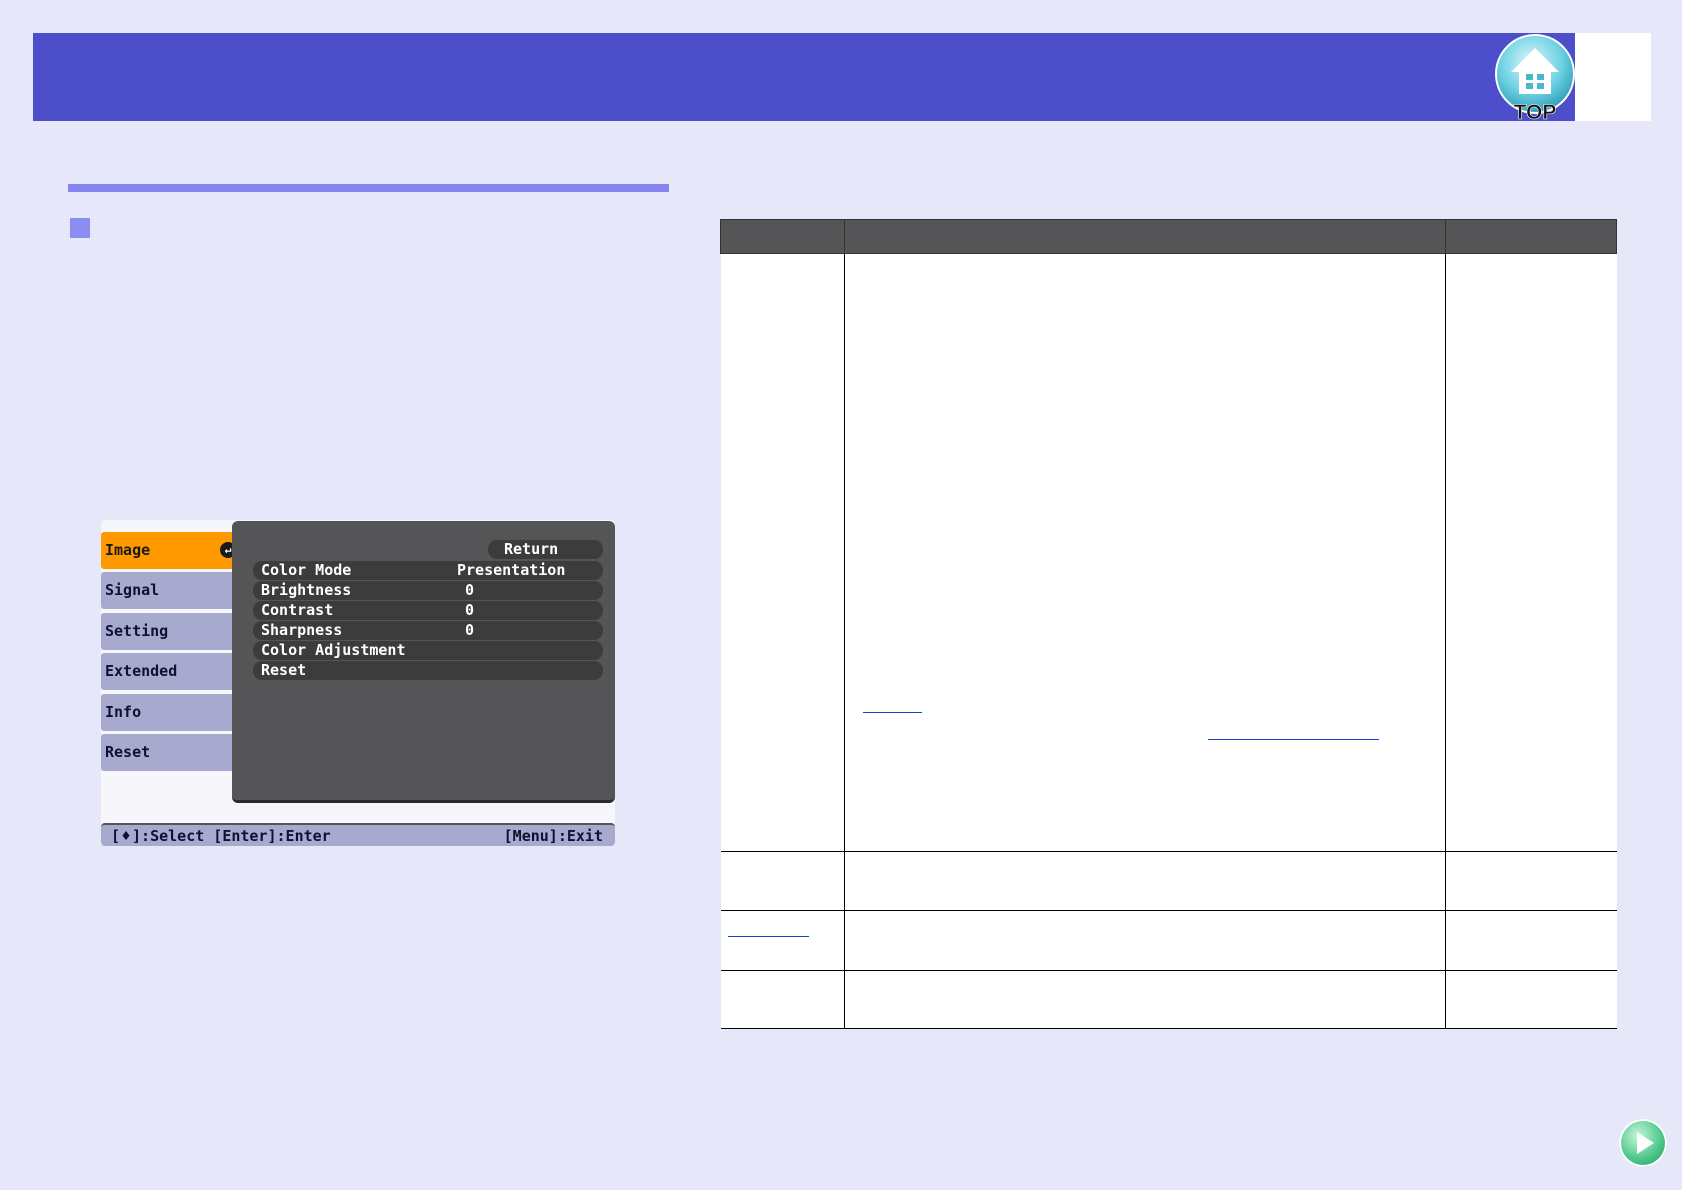  What do you see at coordinates (804, 77) in the screenshot?
I see `header-bar` at bounding box center [804, 77].